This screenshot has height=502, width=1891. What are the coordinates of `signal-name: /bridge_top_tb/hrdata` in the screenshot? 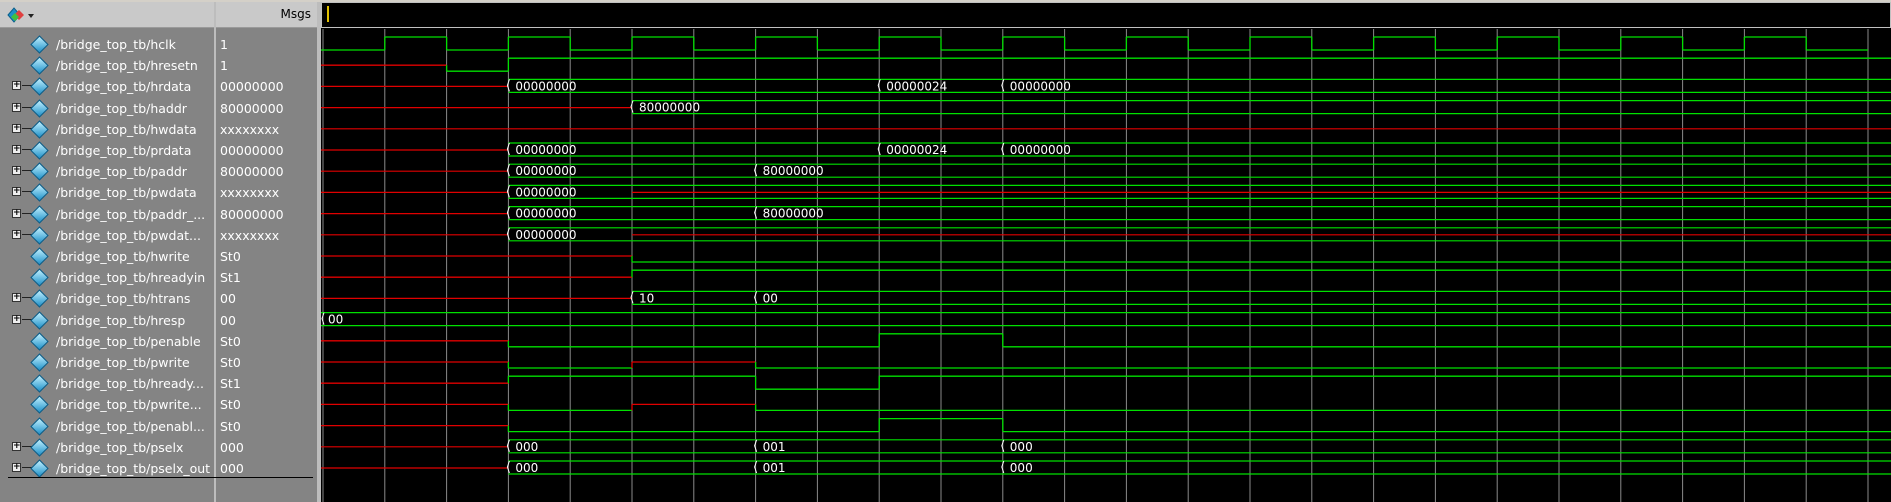 It's located at (124, 87).